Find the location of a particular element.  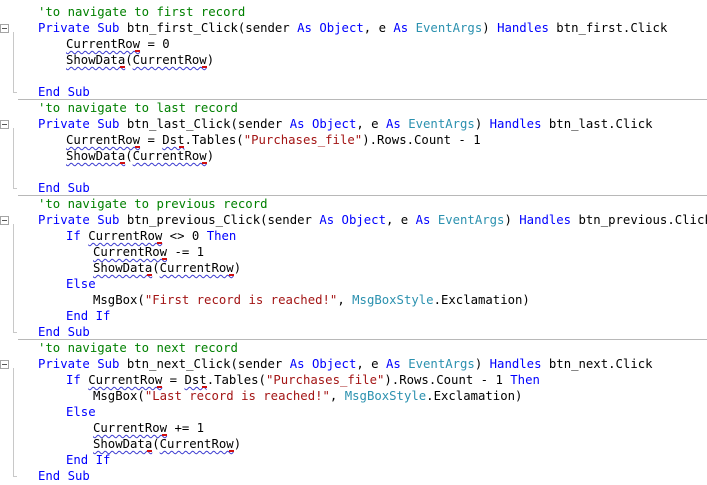

code-token-keyword: Then is located at coordinates (221, 236).